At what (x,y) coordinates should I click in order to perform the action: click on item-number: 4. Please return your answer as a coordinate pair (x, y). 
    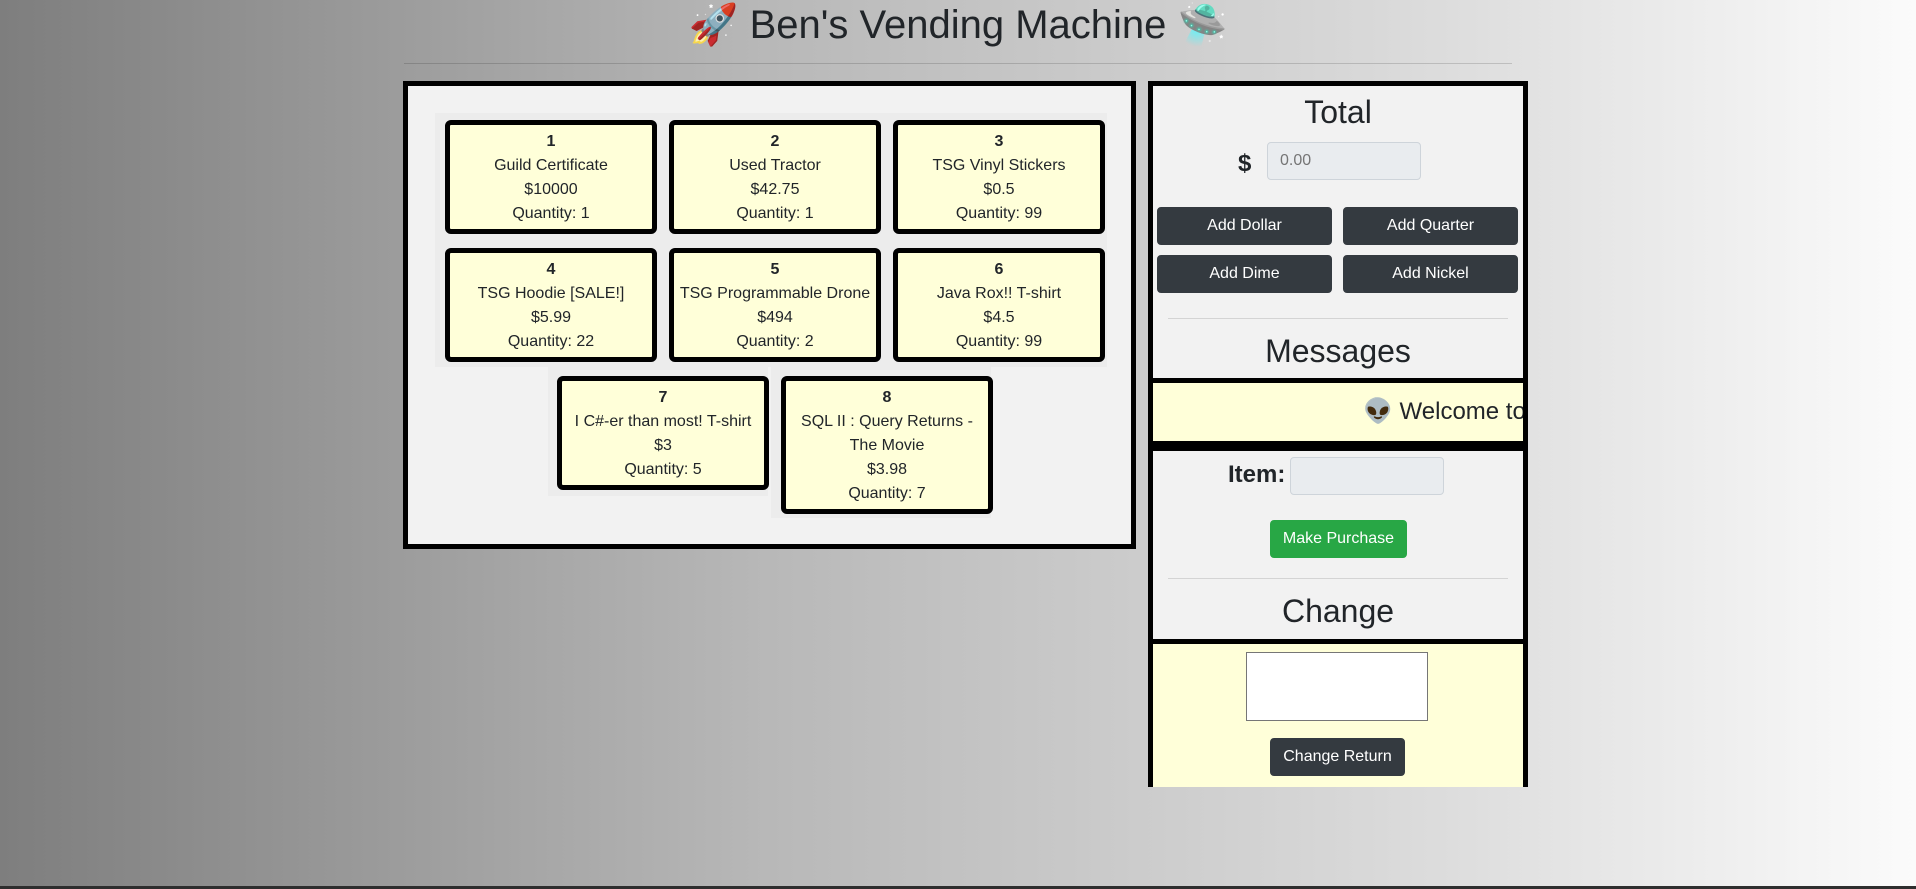
    Looking at the image, I should click on (551, 269).